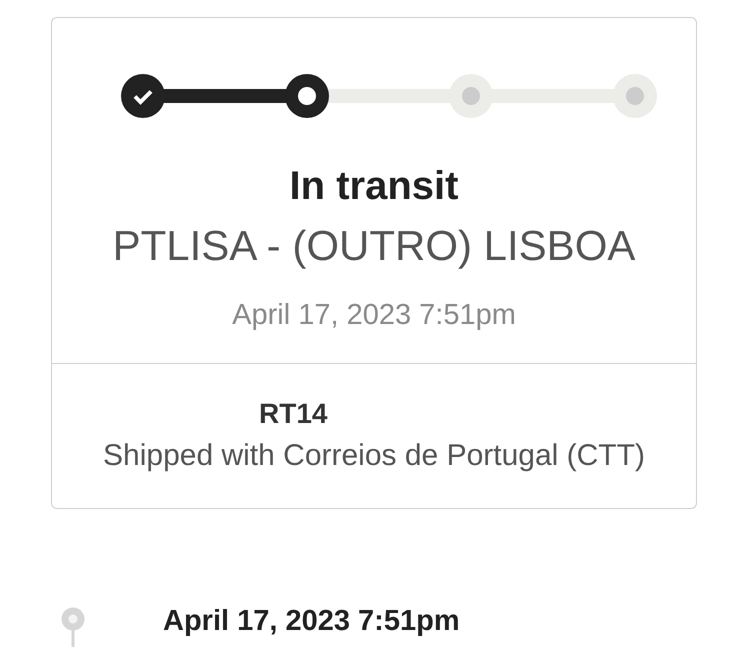 Image resolution: width=749 pixels, height=650 pixels. I want to click on tracking-number: RT14, so click(293, 414).